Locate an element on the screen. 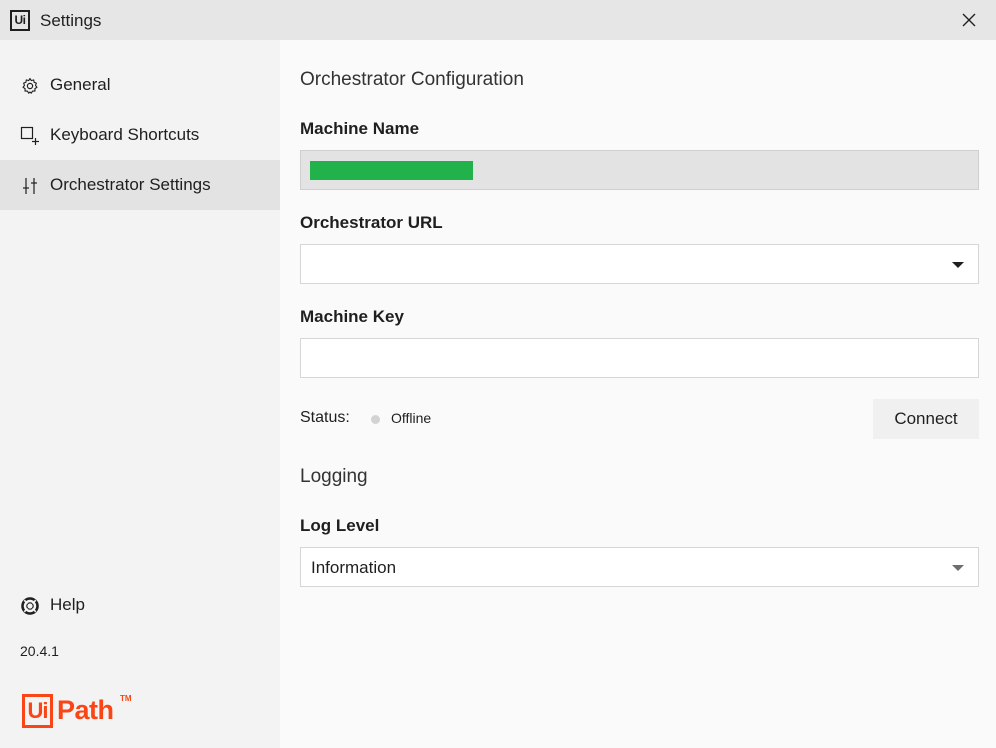 Image resolution: width=996 pixels, height=748 pixels. sidebar-item-orchestrator-settings: Orchestrator Settings is located at coordinates (140, 185).